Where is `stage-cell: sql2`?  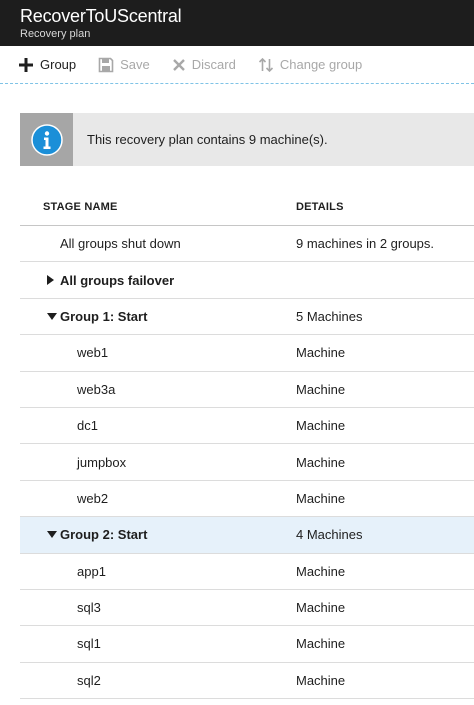 stage-cell: sql2 is located at coordinates (158, 680).